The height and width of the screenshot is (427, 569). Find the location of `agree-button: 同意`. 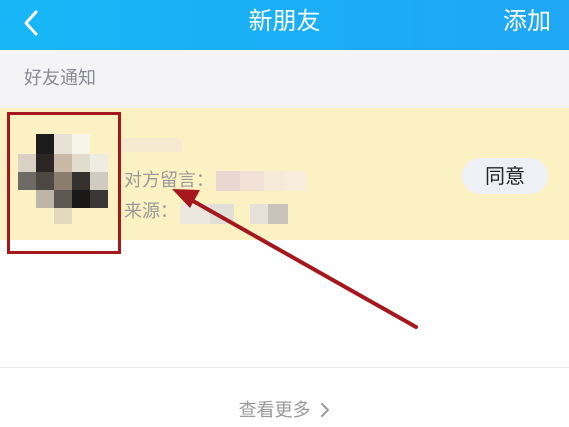

agree-button: 同意 is located at coordinates (505, 176).